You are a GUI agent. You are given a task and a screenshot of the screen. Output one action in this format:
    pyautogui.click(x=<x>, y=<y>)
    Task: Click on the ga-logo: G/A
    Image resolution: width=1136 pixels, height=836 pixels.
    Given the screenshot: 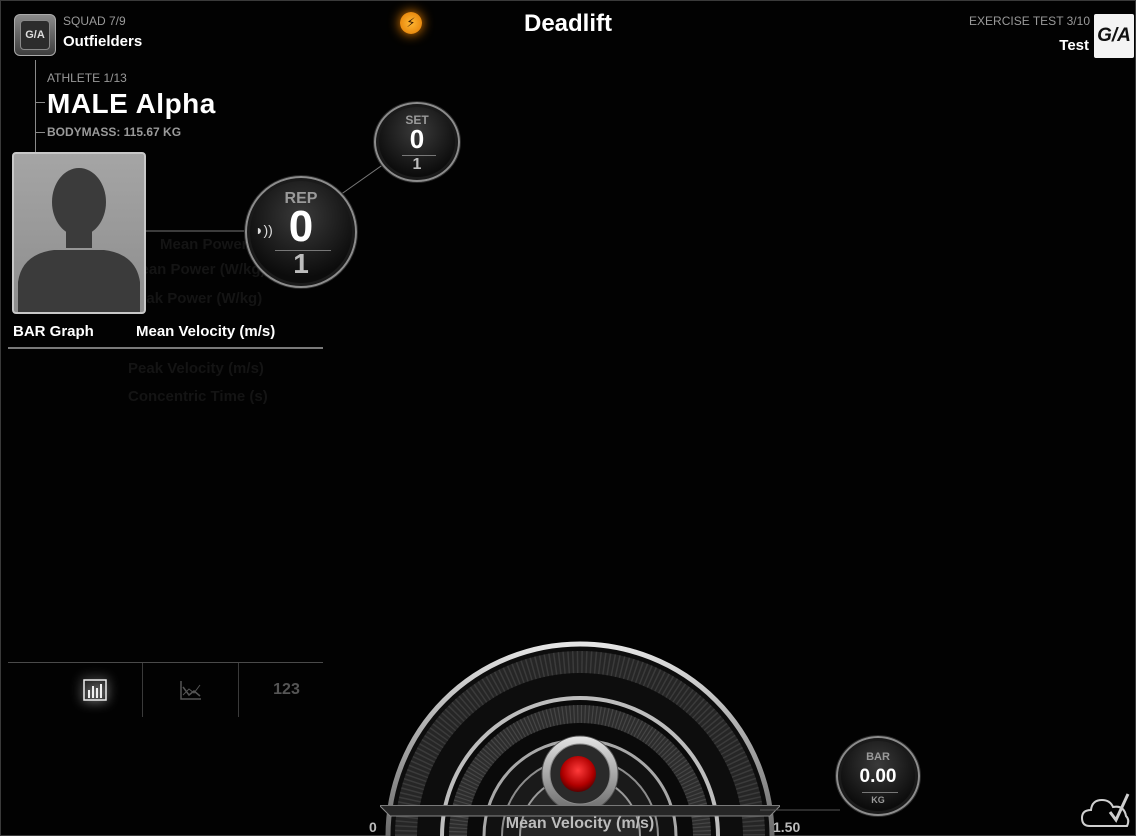 What is the action you would take?
    pyautogui.click(x=1114, y=36)
    